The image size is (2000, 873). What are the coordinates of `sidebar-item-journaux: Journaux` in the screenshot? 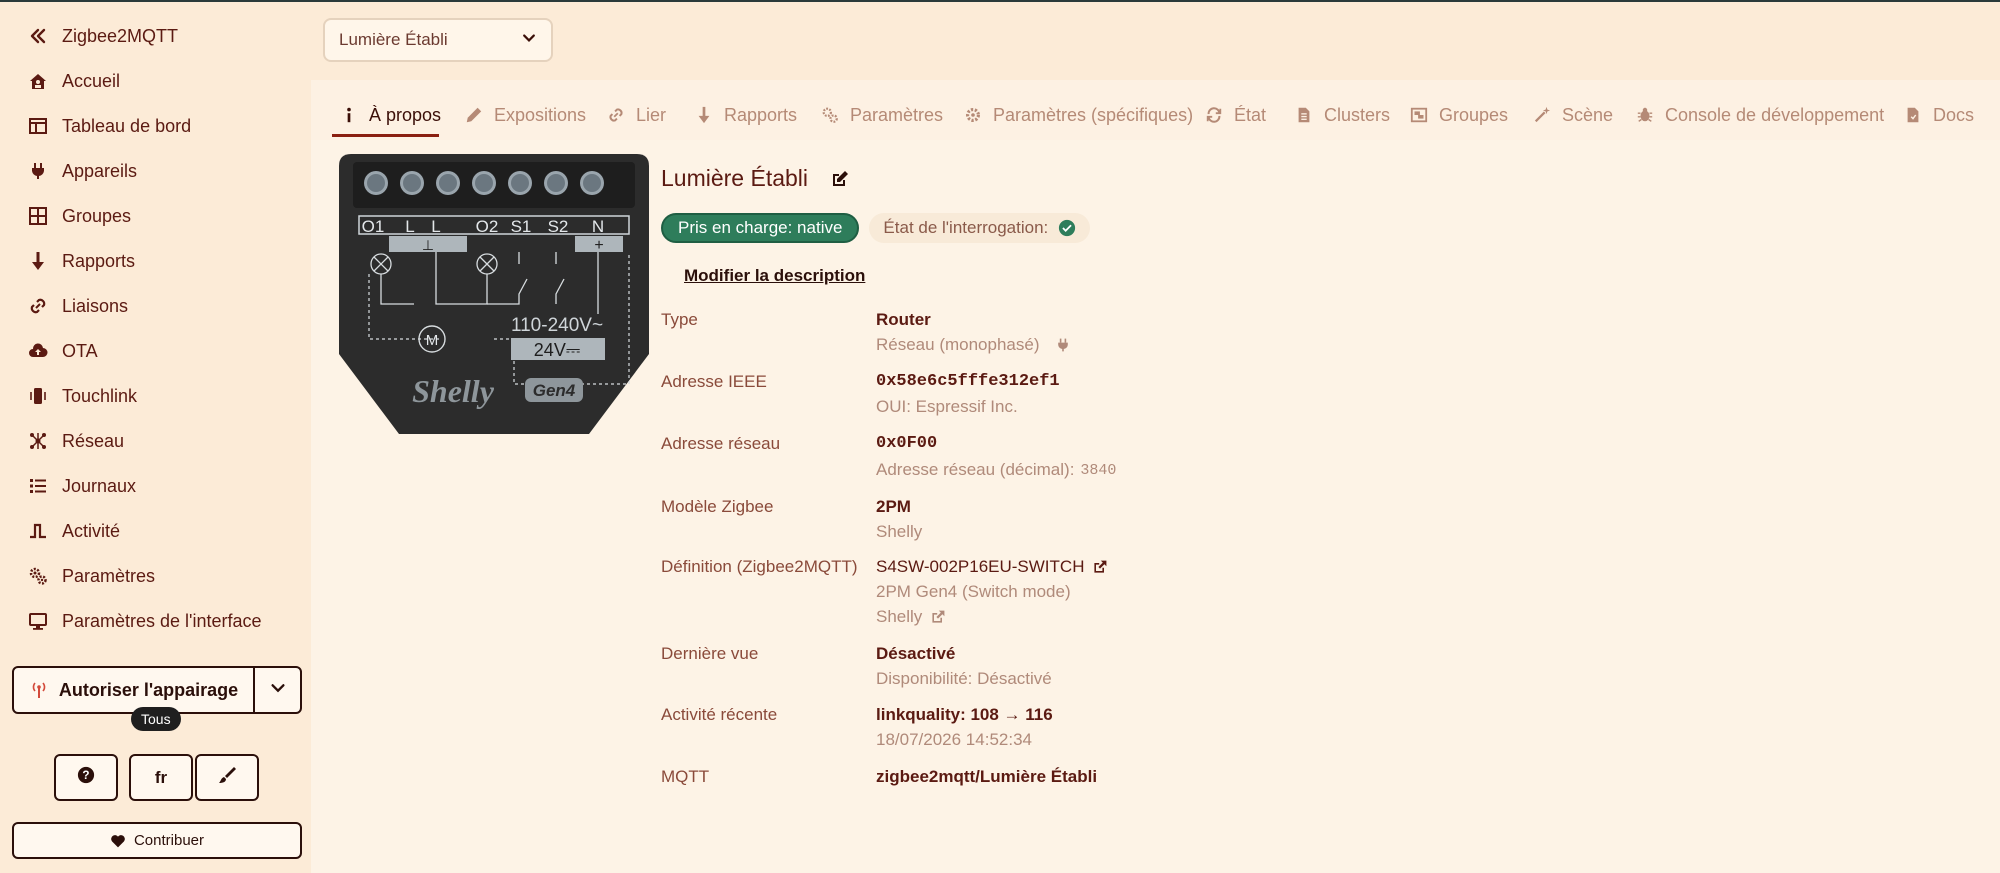 It's located at (81, 486).